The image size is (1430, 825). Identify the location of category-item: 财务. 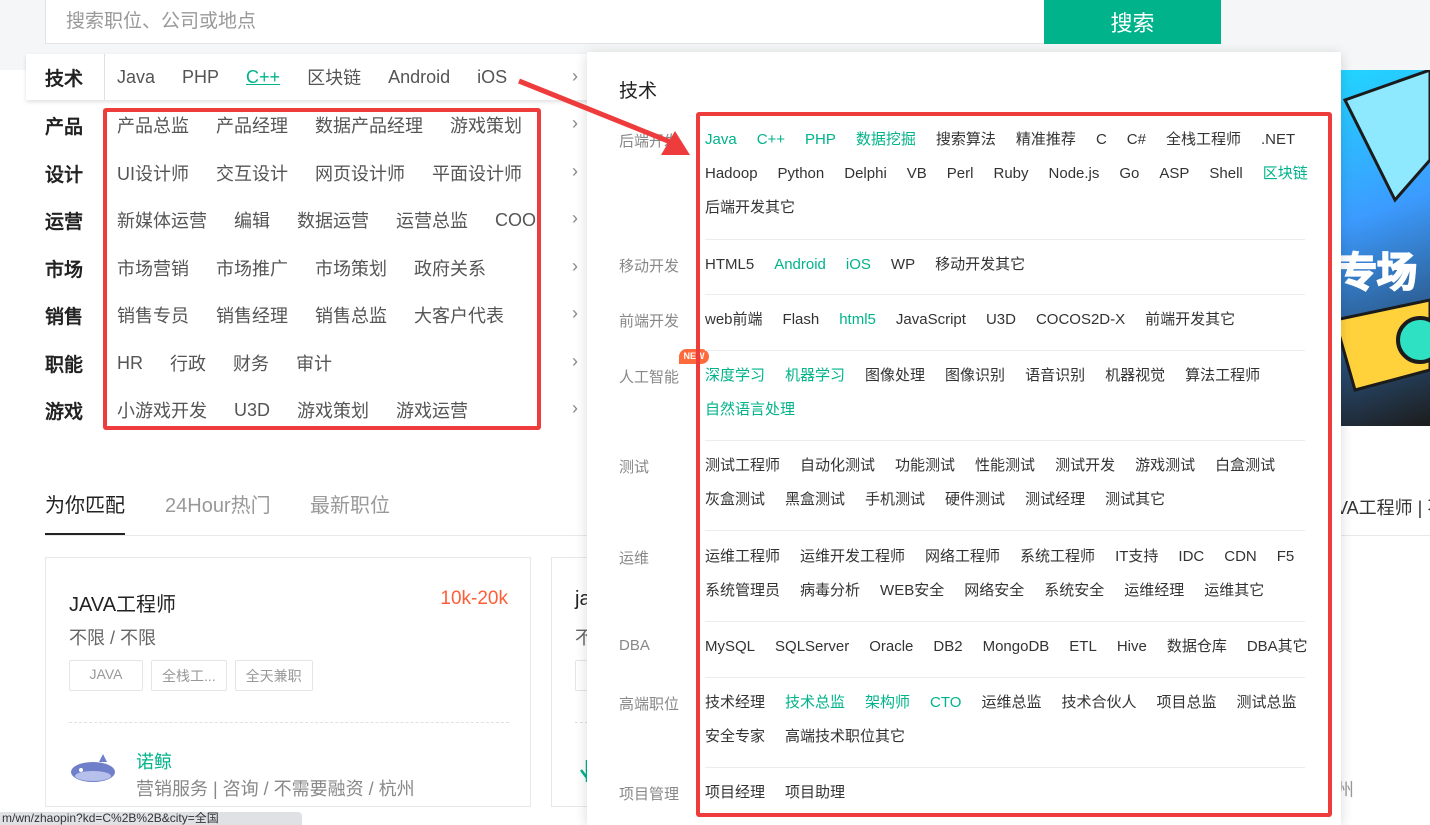
(251, 363).